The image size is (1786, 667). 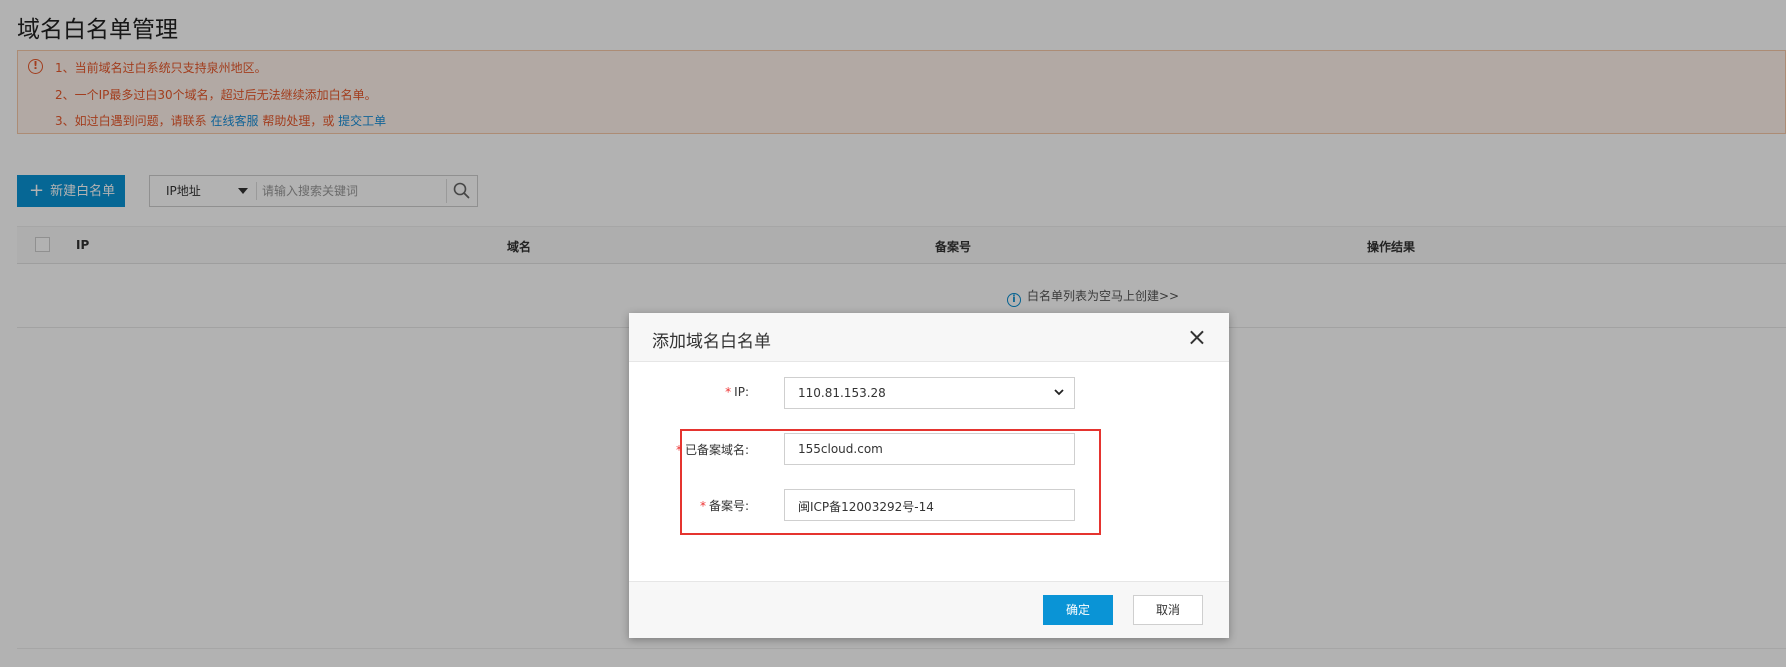 What do you see at coordinates (1197, 337) in the screenshot?
I see `close-icon: ×` at bounding box center [1197, 337].